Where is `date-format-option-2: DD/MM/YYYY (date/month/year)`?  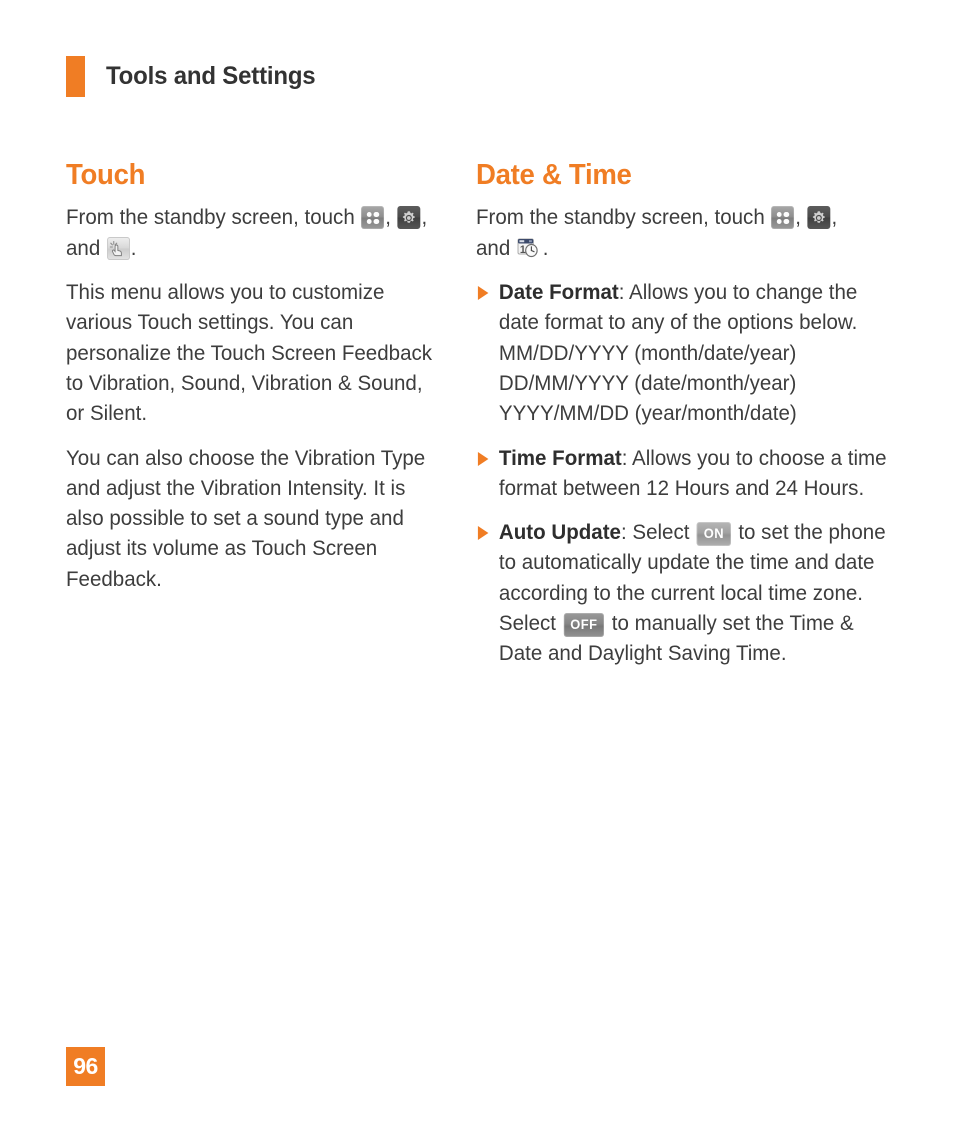 date-format-option-2: DD/MM/YYYY (date/month/year) is located at coordinates (647, 382).